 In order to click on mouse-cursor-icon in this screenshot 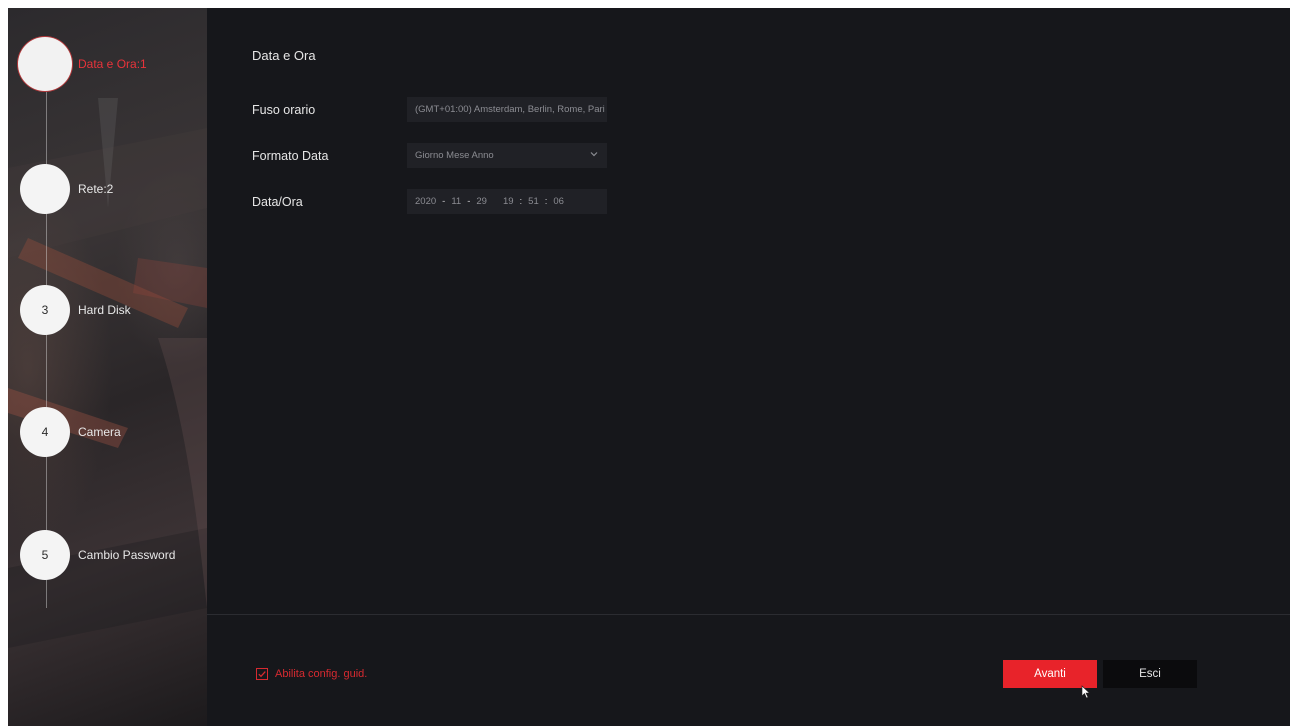, I will do `click(1086, 692)`.